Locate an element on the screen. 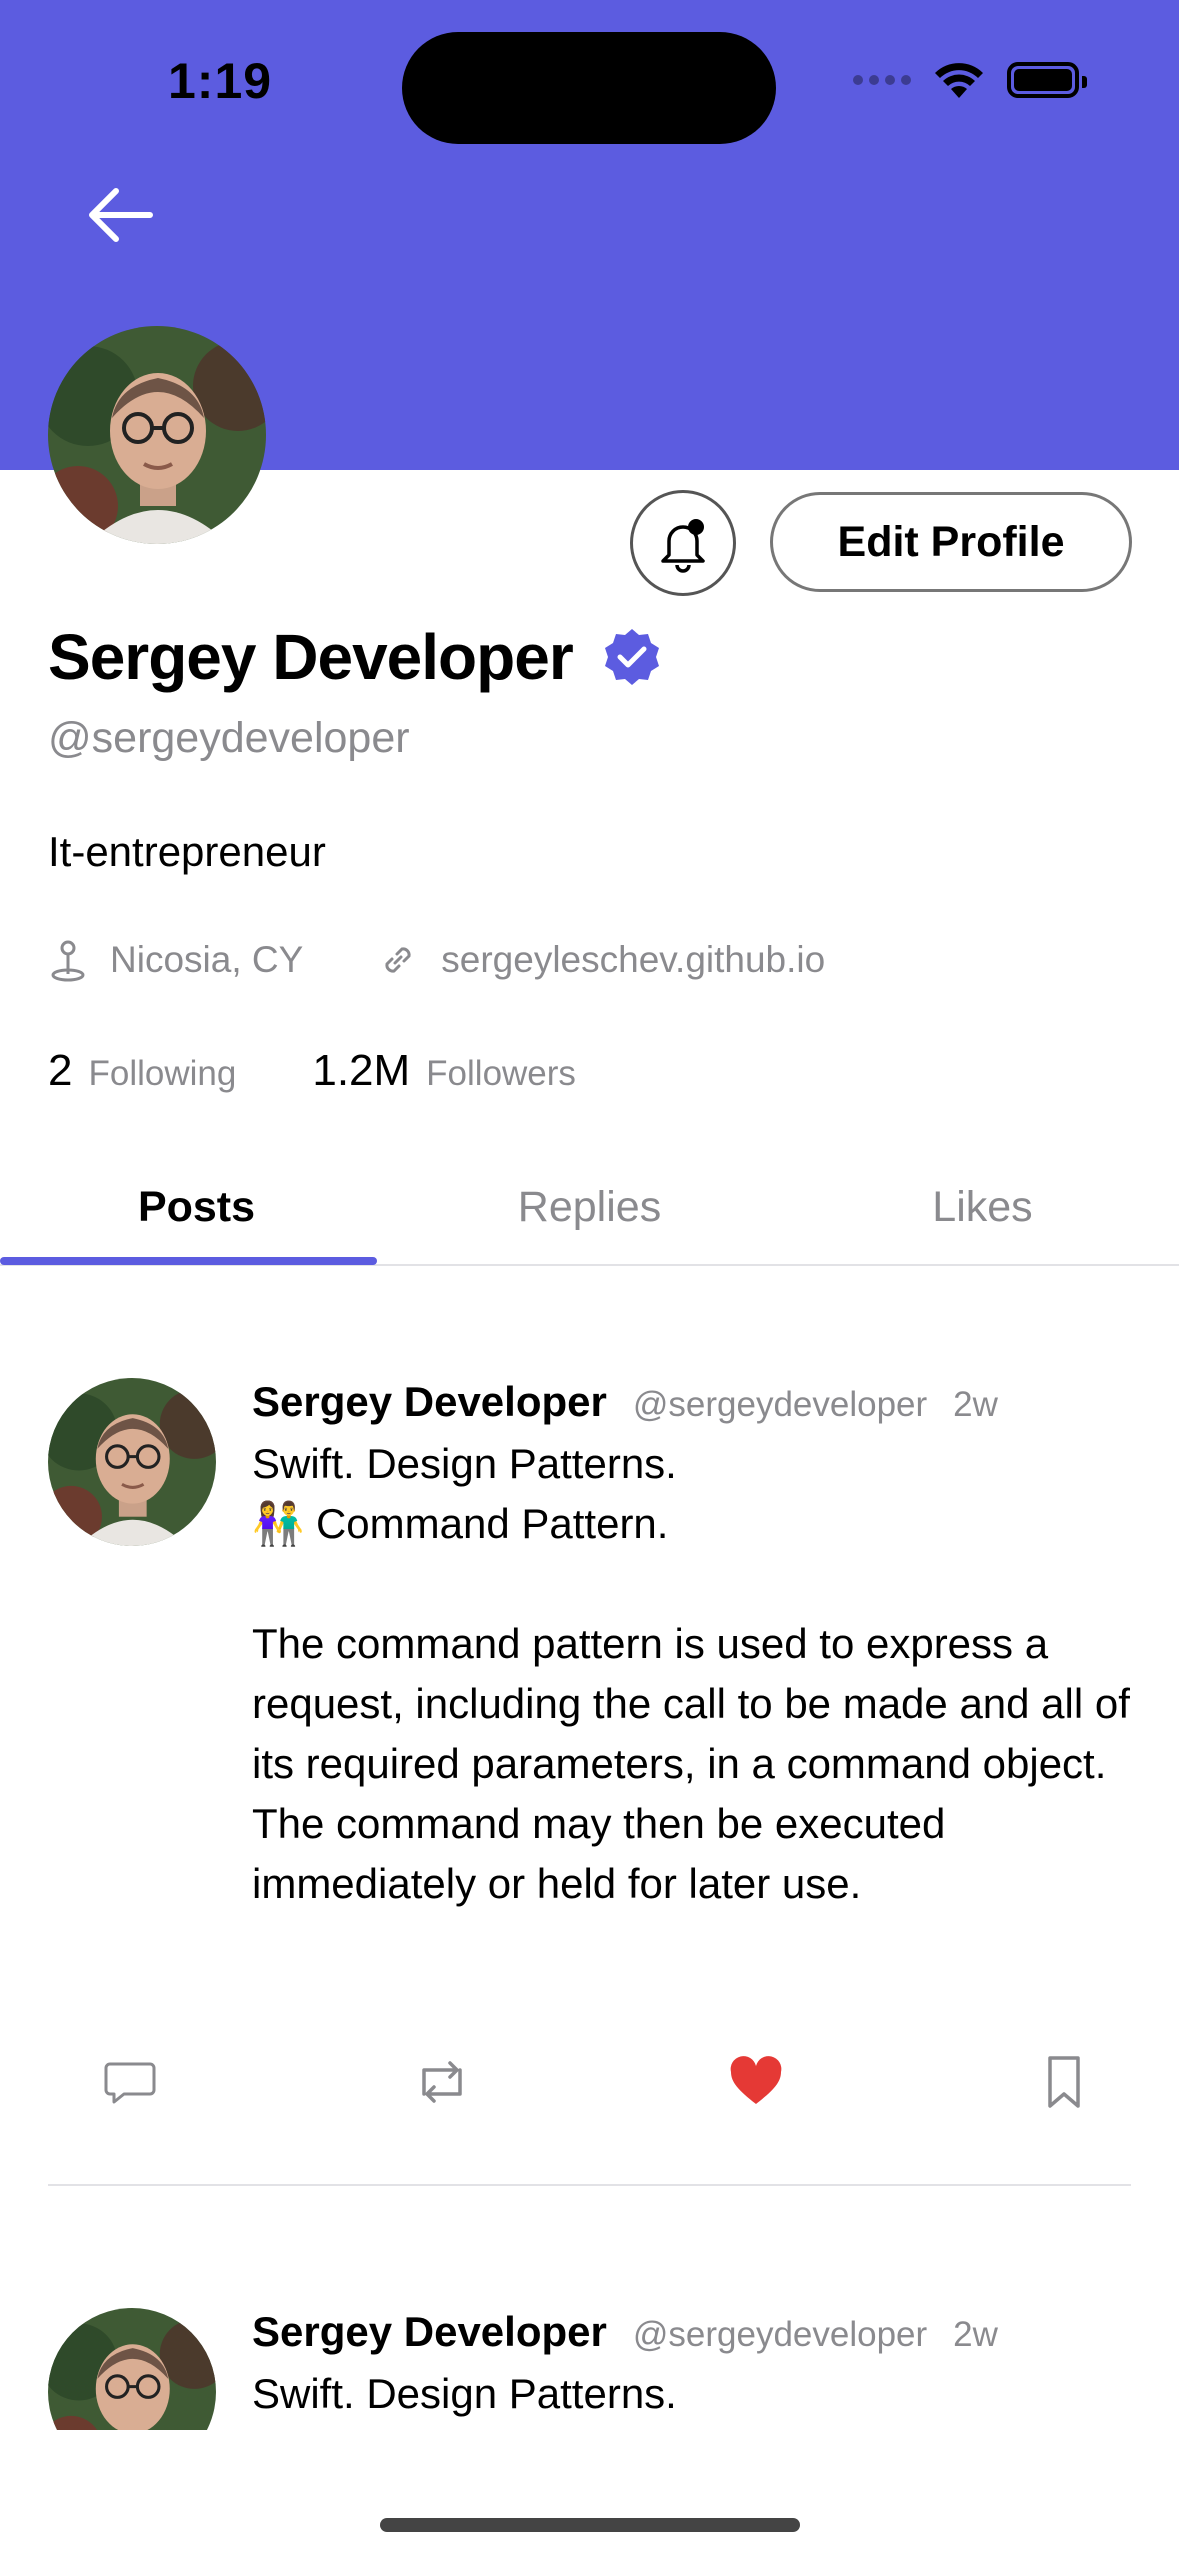  post-text: Swift. Design Patterns. is located at coordinates (464, 2393).